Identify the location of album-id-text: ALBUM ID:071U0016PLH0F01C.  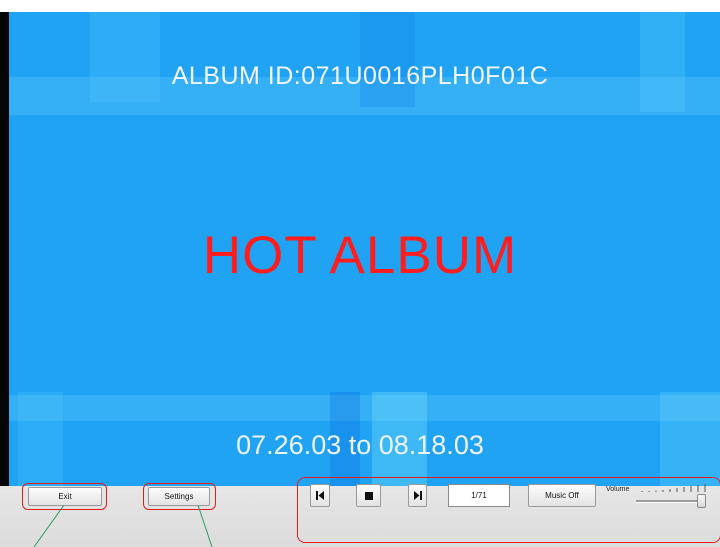
(360, 76).